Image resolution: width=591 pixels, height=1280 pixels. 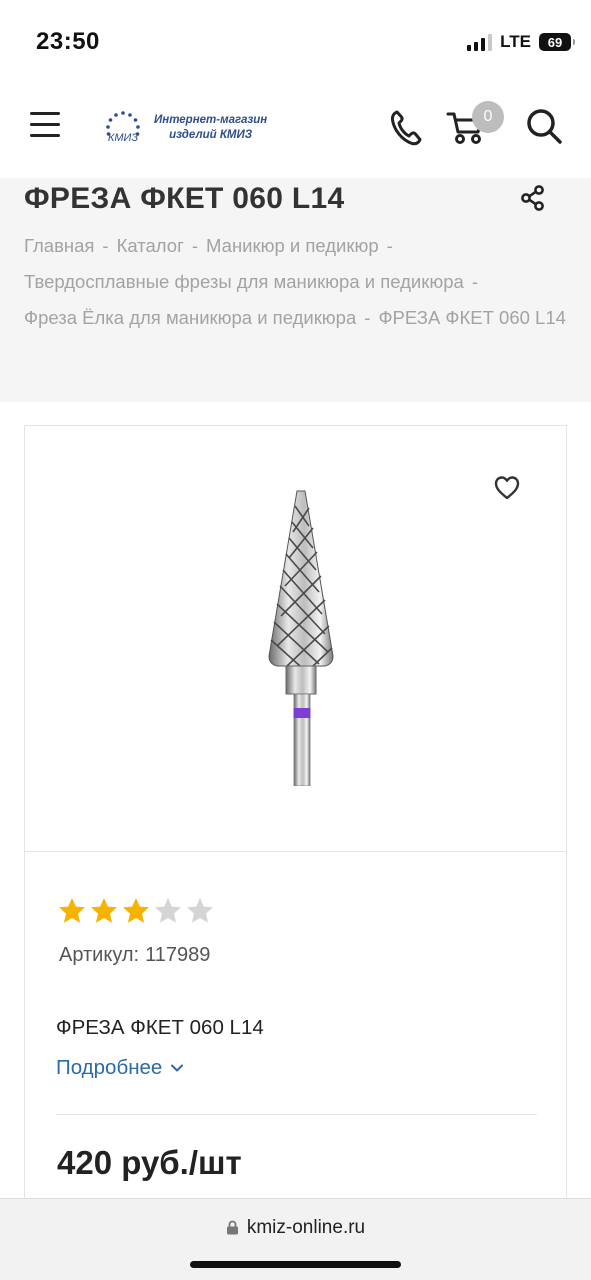 What do you see at coordinates (149, 1162) in the screenshot?
I see `product-price: 420 руб./шт` at bounding box center [149, 1162].